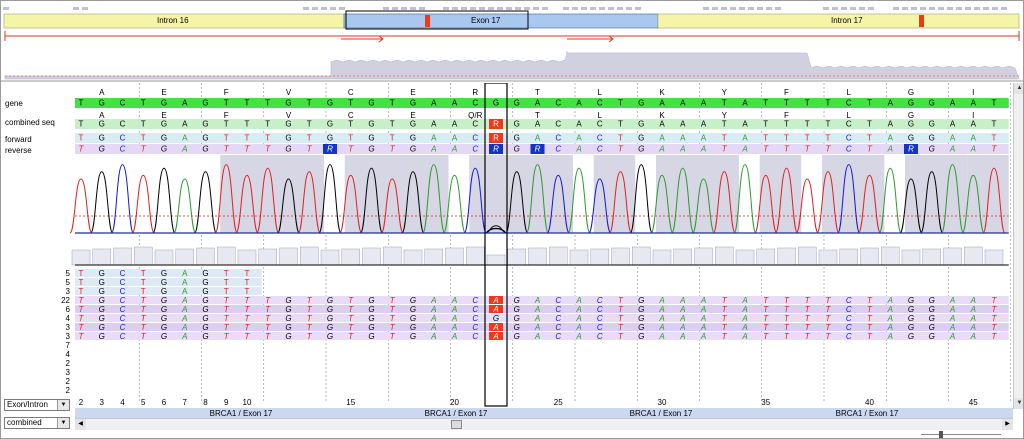 This screenshot has height=439, width=1024. Describe the element at coordinates (456, 424) in the screenshot. I see `scroll-thumb` at that location.